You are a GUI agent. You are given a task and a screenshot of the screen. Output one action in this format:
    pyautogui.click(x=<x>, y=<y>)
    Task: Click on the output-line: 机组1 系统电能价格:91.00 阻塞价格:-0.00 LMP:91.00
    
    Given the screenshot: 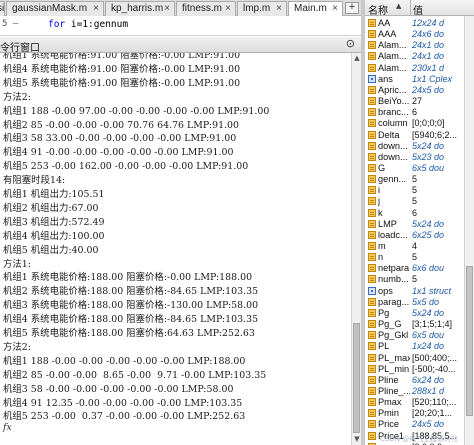 What is the action you would take?
    pyautogui.click(x=122, y=57)
    